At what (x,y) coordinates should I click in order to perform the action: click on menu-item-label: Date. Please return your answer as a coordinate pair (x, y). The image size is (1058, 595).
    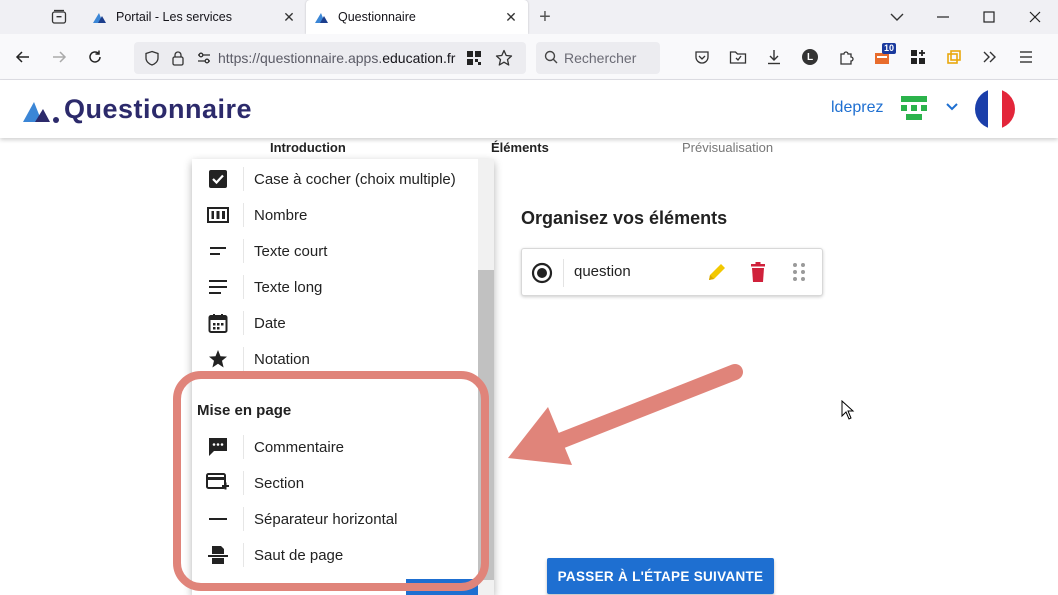
    Looking at the image, I should click on (270, 323).